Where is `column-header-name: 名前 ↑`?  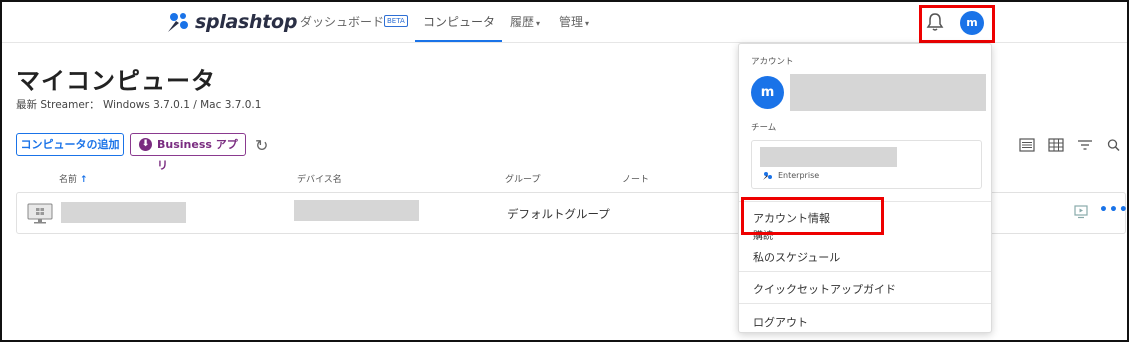 column-header-name: 名前 ↑ is located at coordinates (73, 178).